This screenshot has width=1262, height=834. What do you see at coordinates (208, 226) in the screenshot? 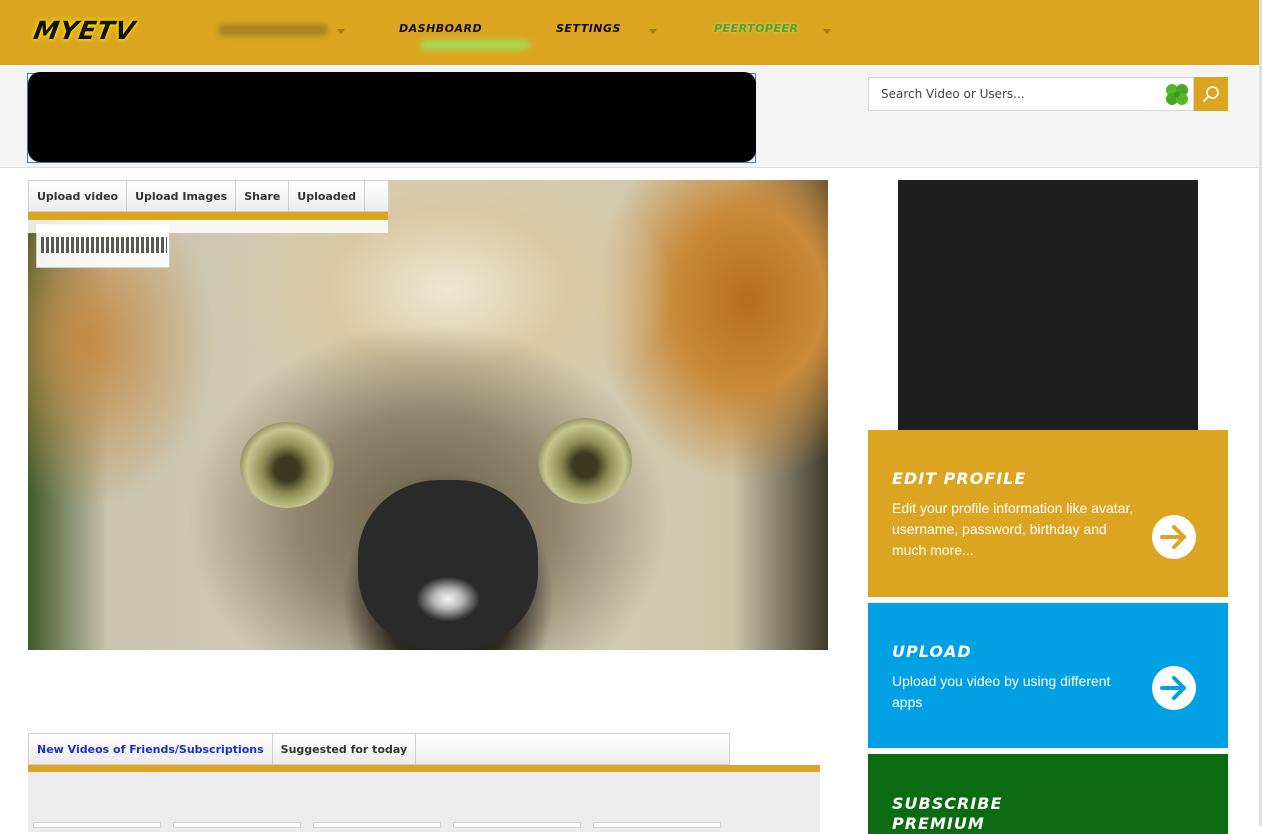
I see `tab-panel` at bounding box center [208, 226].